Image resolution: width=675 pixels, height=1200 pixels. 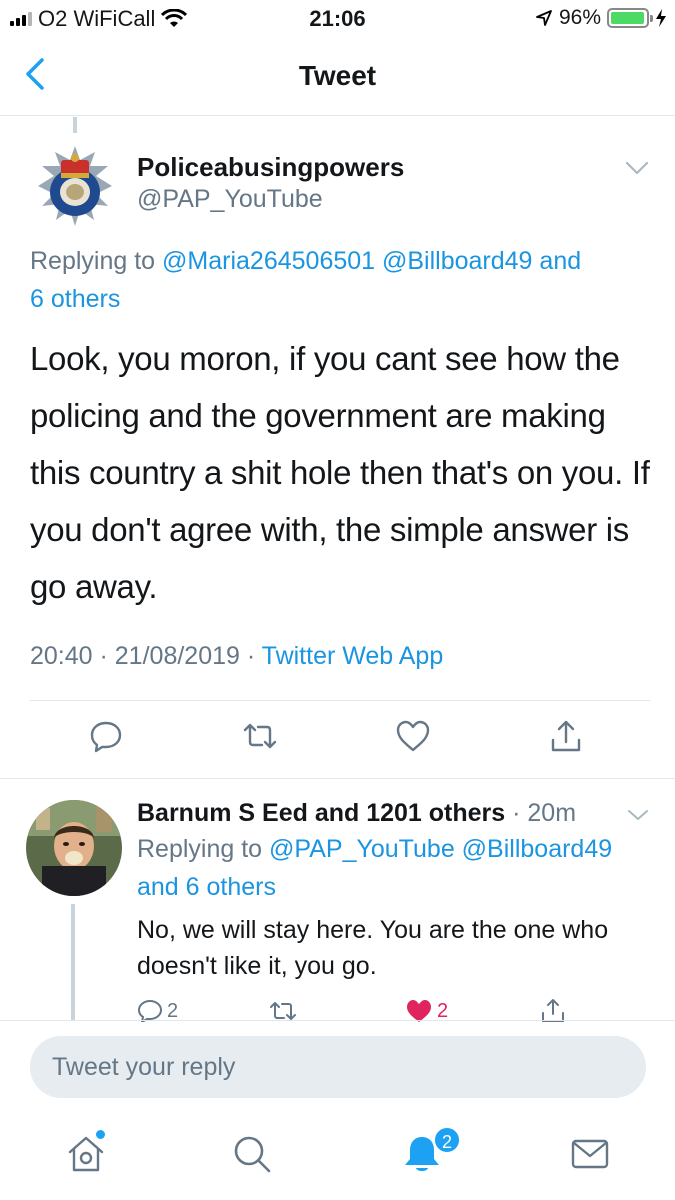 I want to click on tab-messages, so click(x=590, y=1154).